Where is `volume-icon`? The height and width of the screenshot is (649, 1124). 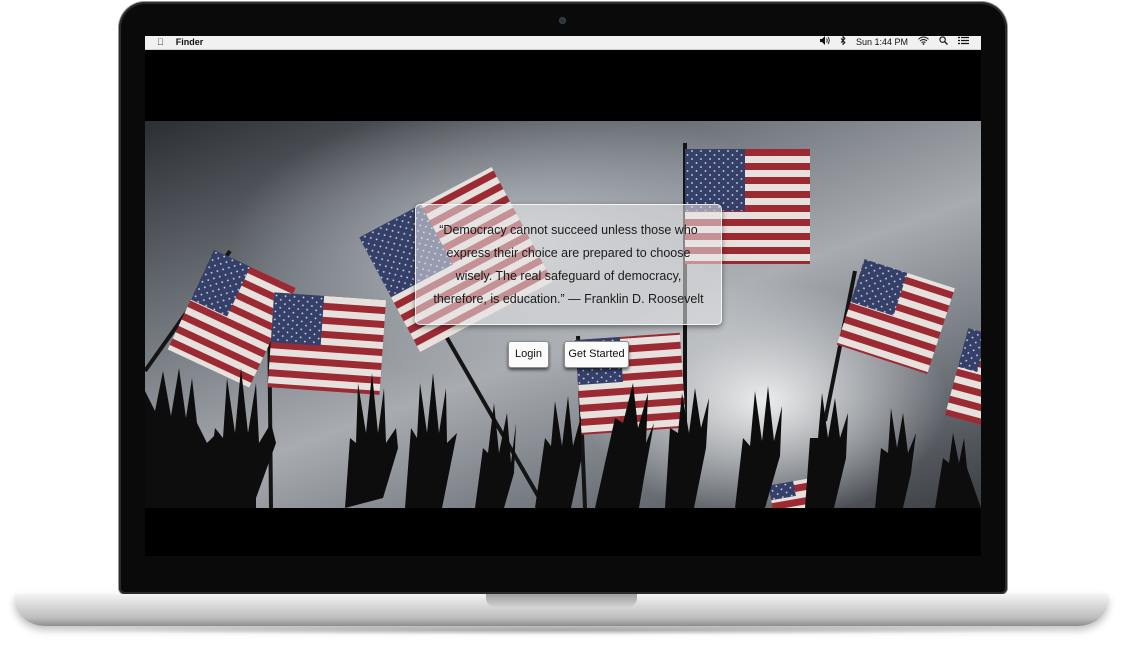
volume-icon is located at coordinates (824, 42).